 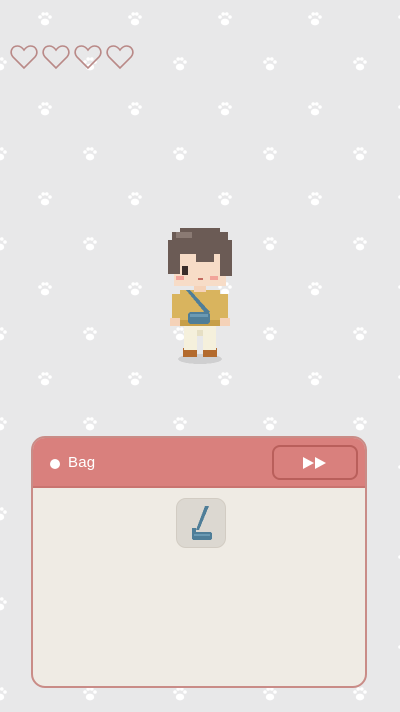 What do you see at coordinates (200, 297) in the screenshot?
I see `player-character` at bounding box center [200, 297].